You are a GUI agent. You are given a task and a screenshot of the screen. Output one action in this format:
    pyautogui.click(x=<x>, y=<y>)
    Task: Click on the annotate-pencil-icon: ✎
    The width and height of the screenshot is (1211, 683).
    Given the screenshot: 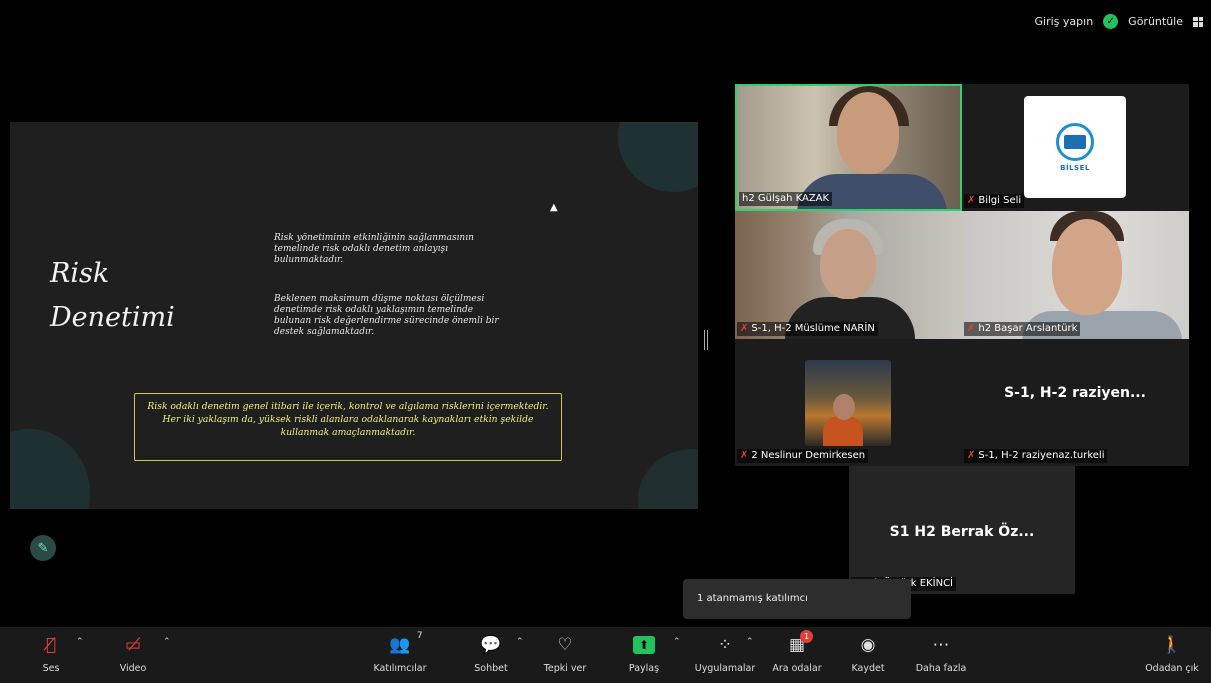 What is the action you would take?
    pyautogui.click(x=43, y=548)
    